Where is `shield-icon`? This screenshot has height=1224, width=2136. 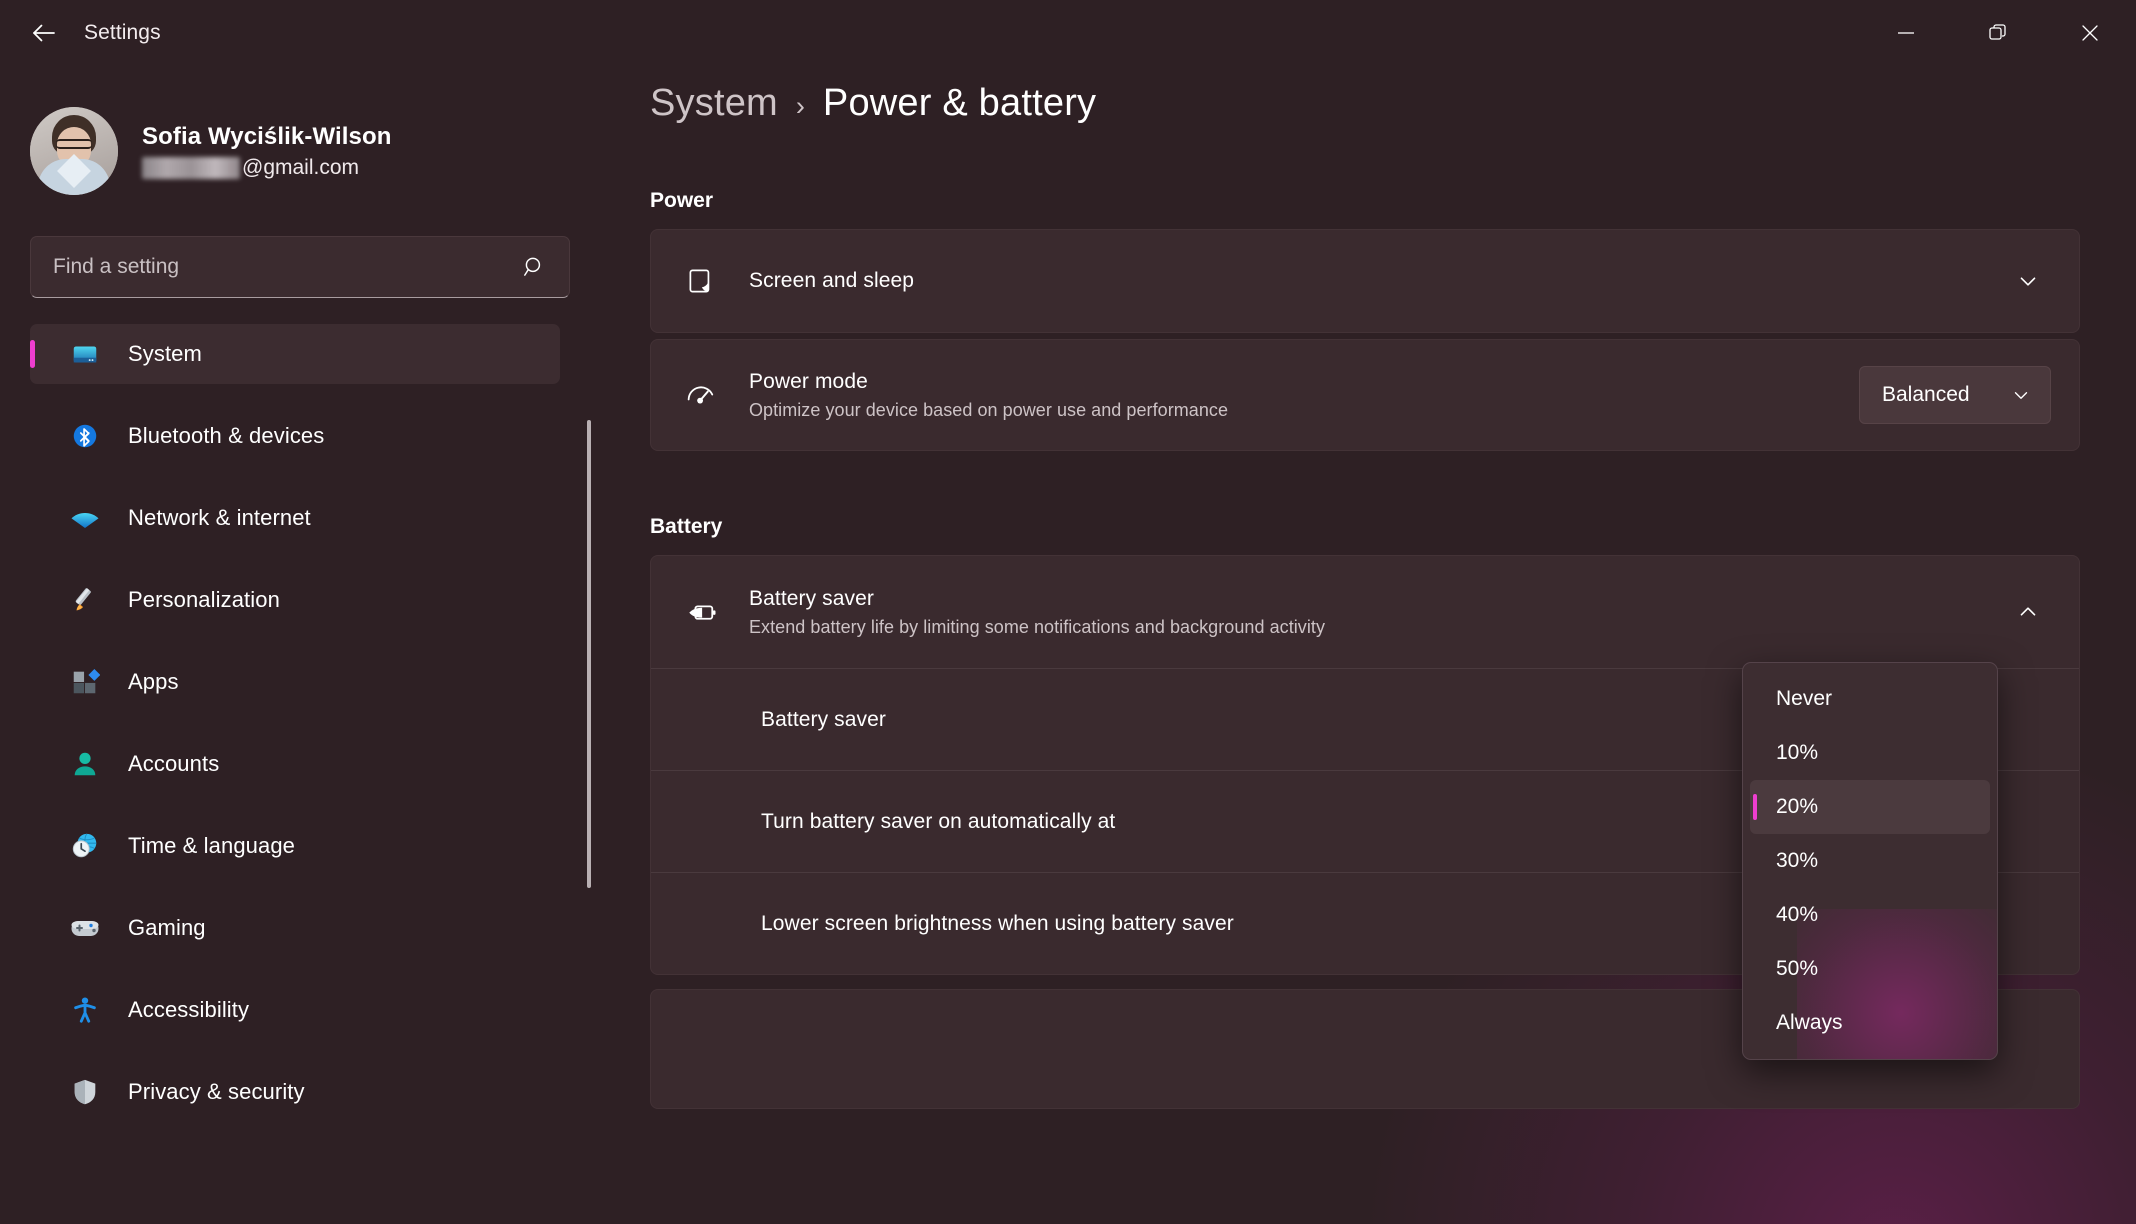
shield-icon is located at coordinates (85, 1092).